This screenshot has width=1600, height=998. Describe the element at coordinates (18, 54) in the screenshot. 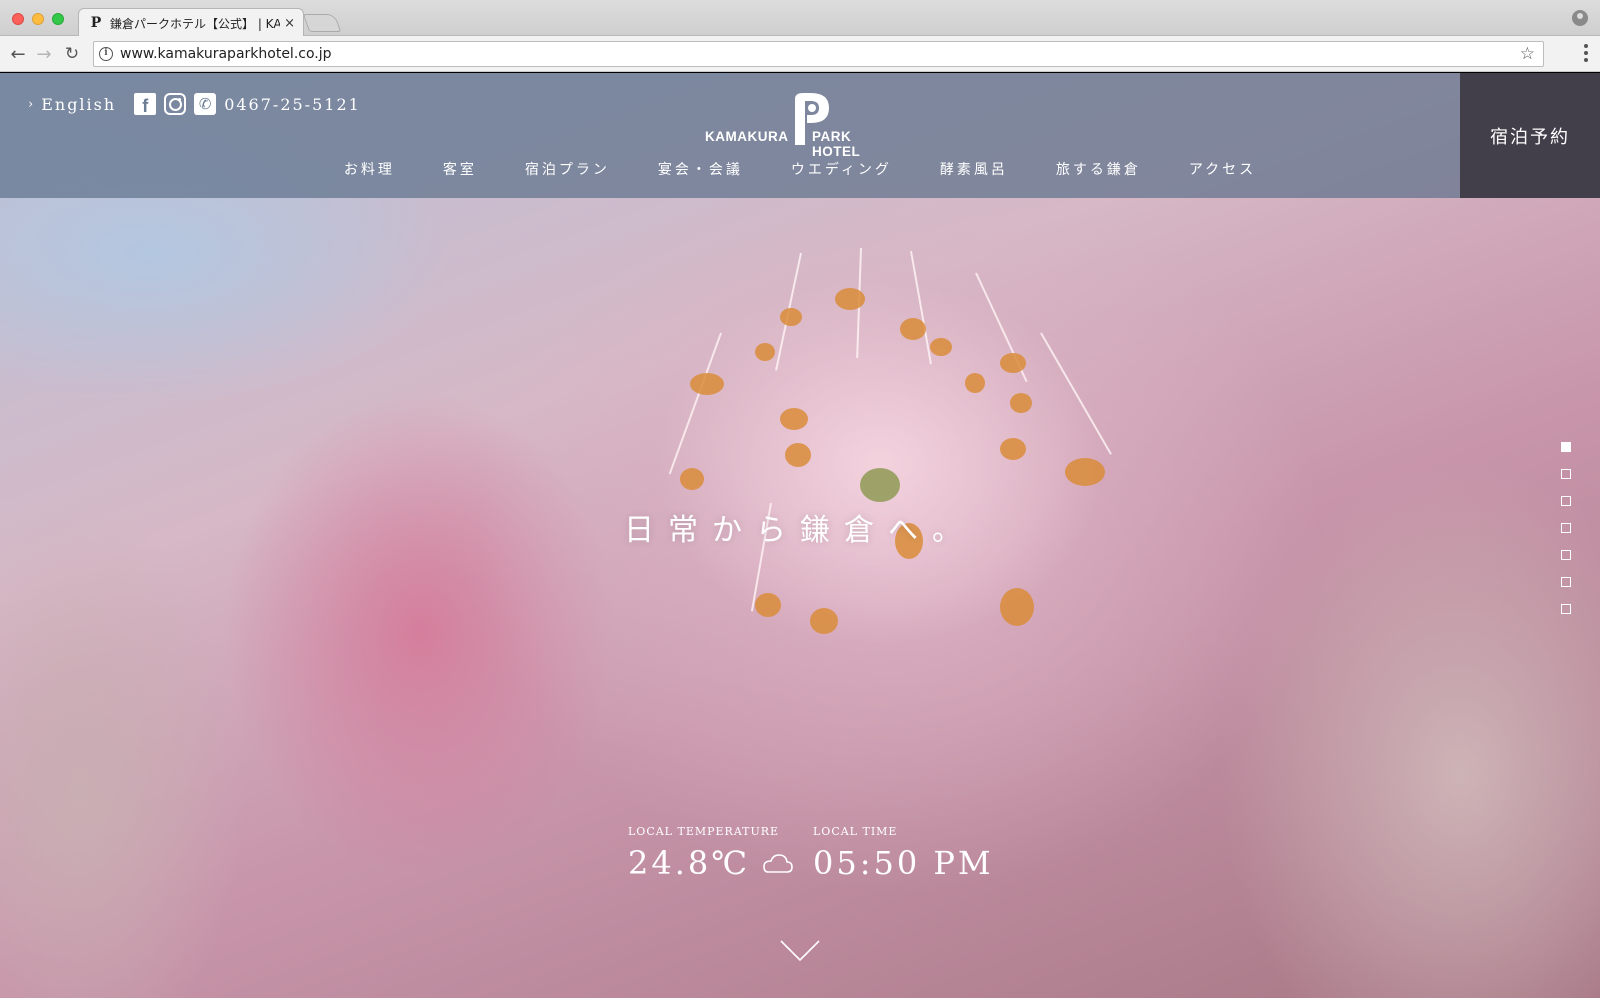

I see `back-button: ←` at that location.